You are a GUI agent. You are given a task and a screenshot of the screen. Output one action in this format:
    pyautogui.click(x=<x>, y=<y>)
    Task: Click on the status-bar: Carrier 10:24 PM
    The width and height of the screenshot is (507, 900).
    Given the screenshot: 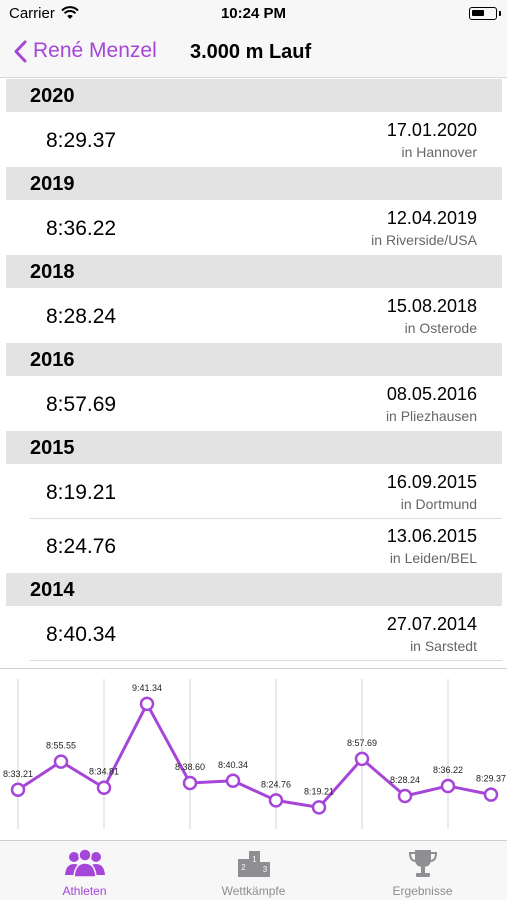 What is the action you would take?
    pyautogui.click(x=253, y=15)
    